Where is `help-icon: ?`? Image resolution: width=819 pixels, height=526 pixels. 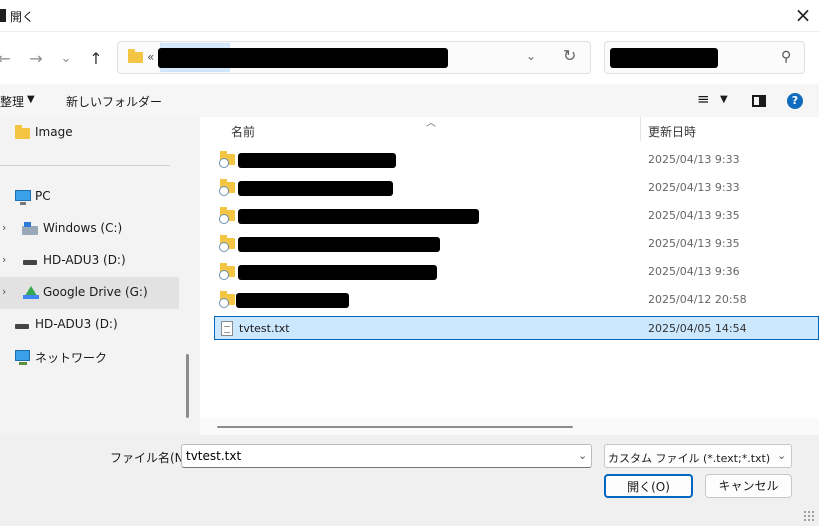
help-icon: ? is located at coordinates (795, 101).